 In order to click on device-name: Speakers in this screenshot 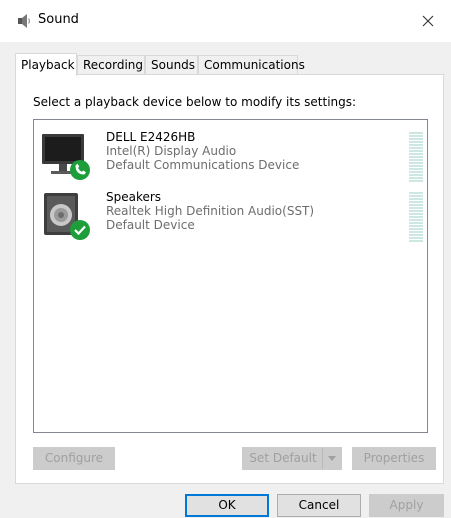, I will do `click(134, 197)`.